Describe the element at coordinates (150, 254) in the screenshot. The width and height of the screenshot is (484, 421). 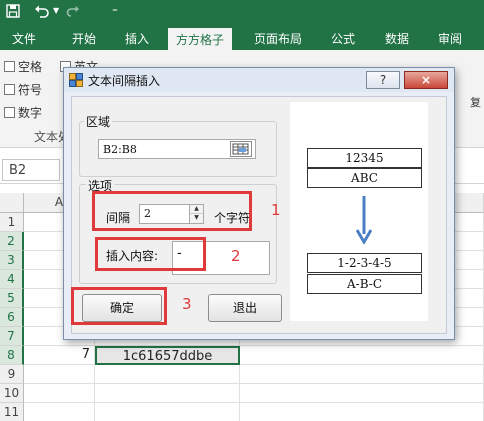
I see `annotation-box-insert` at that location.